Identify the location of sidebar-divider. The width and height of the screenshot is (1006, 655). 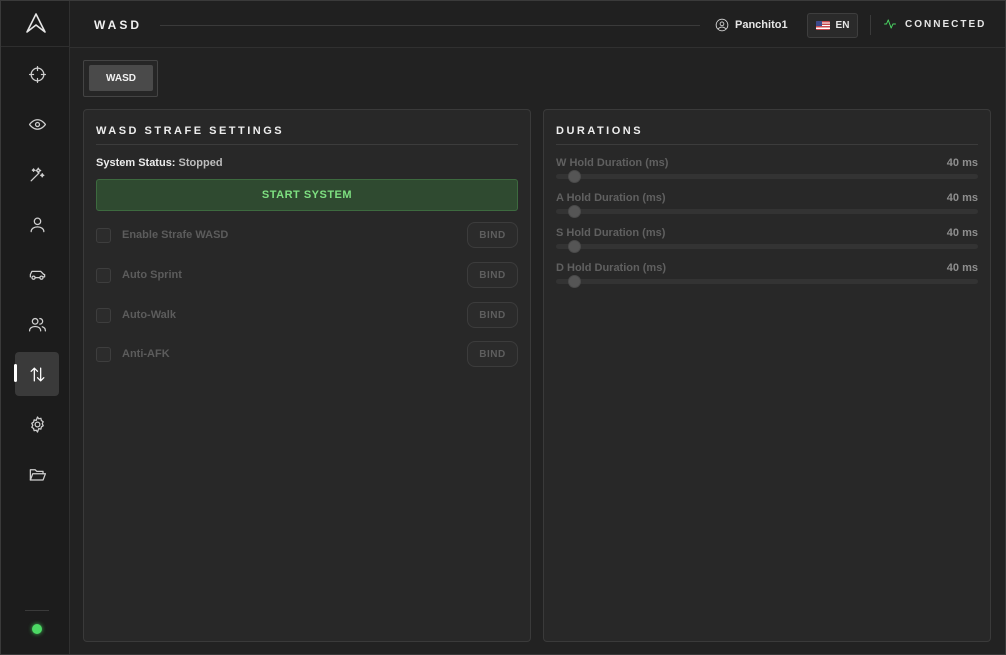
(37, 610).